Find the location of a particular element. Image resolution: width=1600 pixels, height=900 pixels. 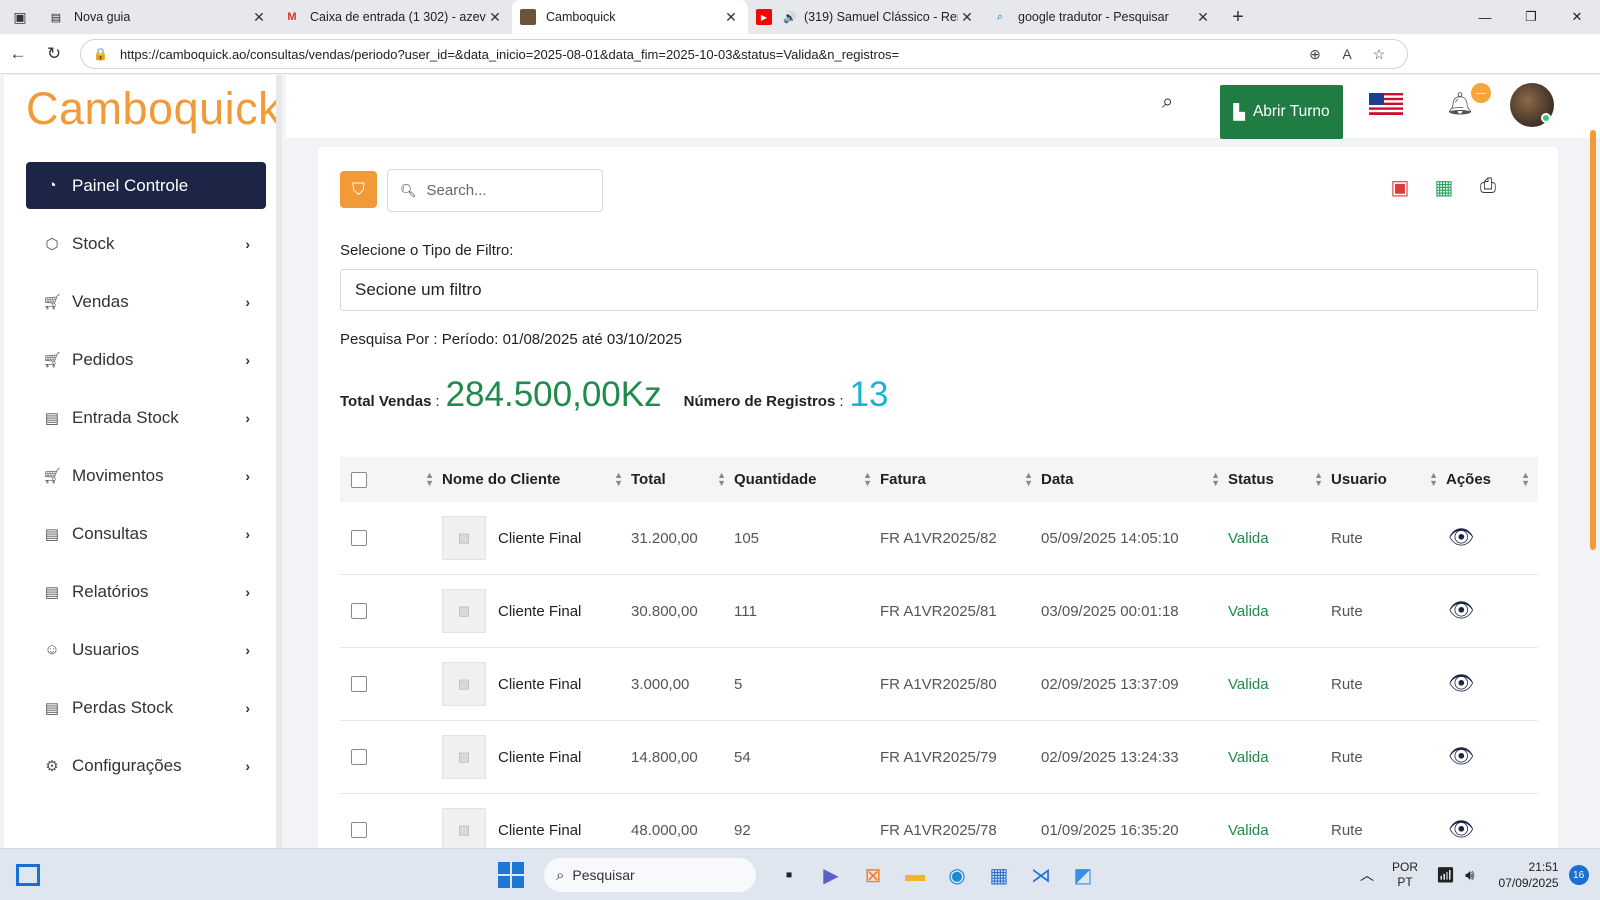

minimize-icon: — is located at coordinates (1485, 17).